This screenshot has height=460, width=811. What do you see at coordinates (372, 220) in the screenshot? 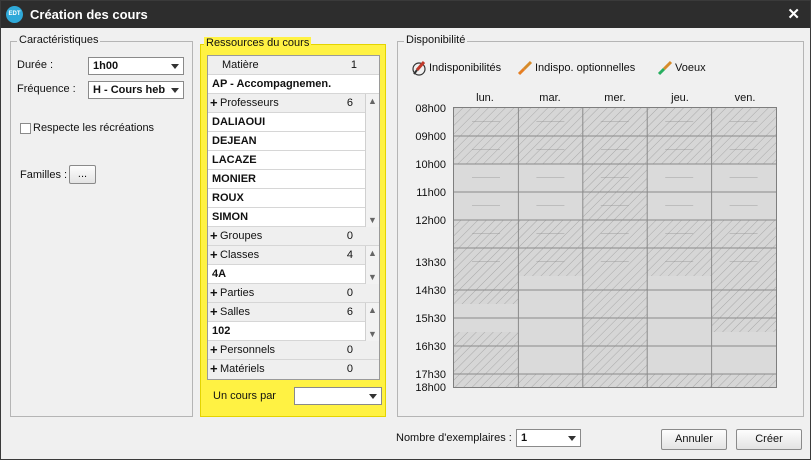
I see `scroll-down-icon: ▼` at bounding box center [372, 220].